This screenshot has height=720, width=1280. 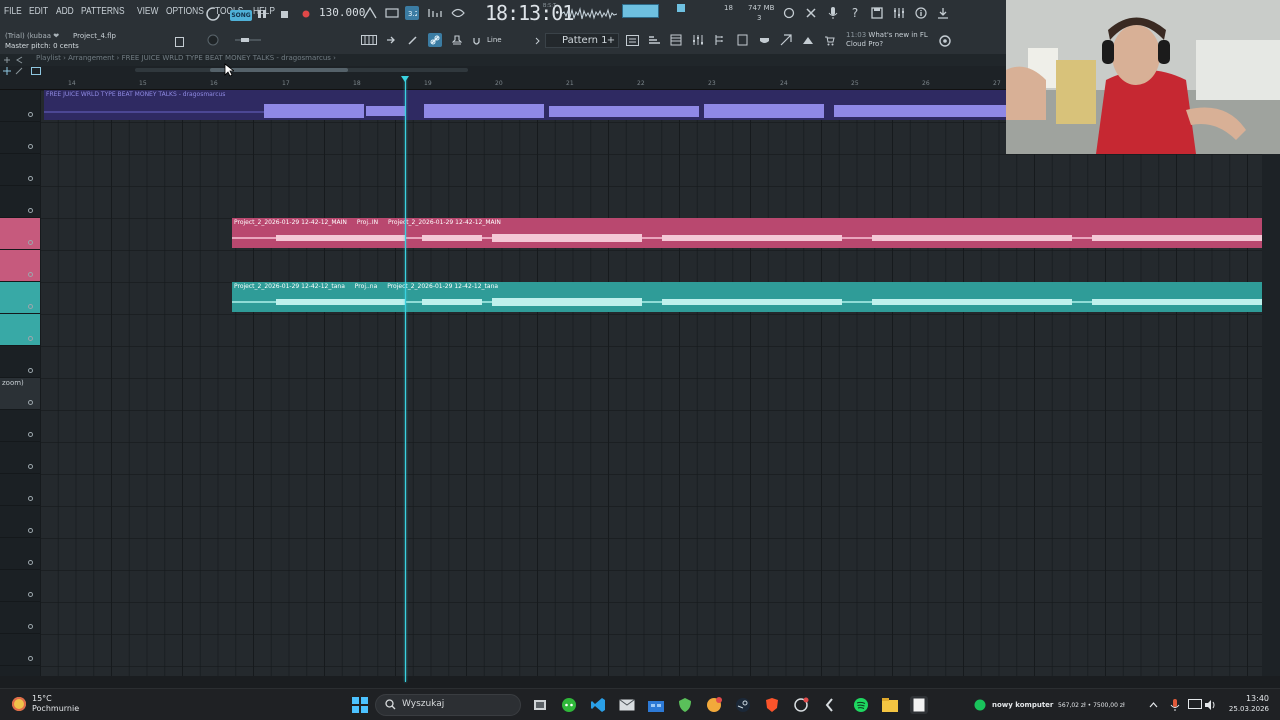 What do you see at coordinates (833, 13) in the screenshot?
I see `microphone-icon` at bounding box center [833, 13].